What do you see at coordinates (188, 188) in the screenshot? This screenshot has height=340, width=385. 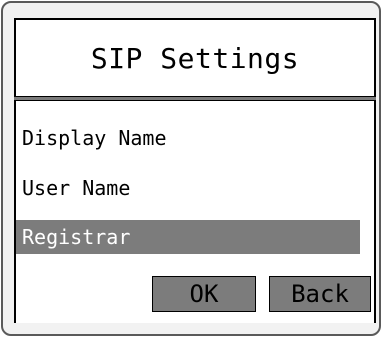 I see `menu-item-user-name: User Name` at bounding box center [188, 188].